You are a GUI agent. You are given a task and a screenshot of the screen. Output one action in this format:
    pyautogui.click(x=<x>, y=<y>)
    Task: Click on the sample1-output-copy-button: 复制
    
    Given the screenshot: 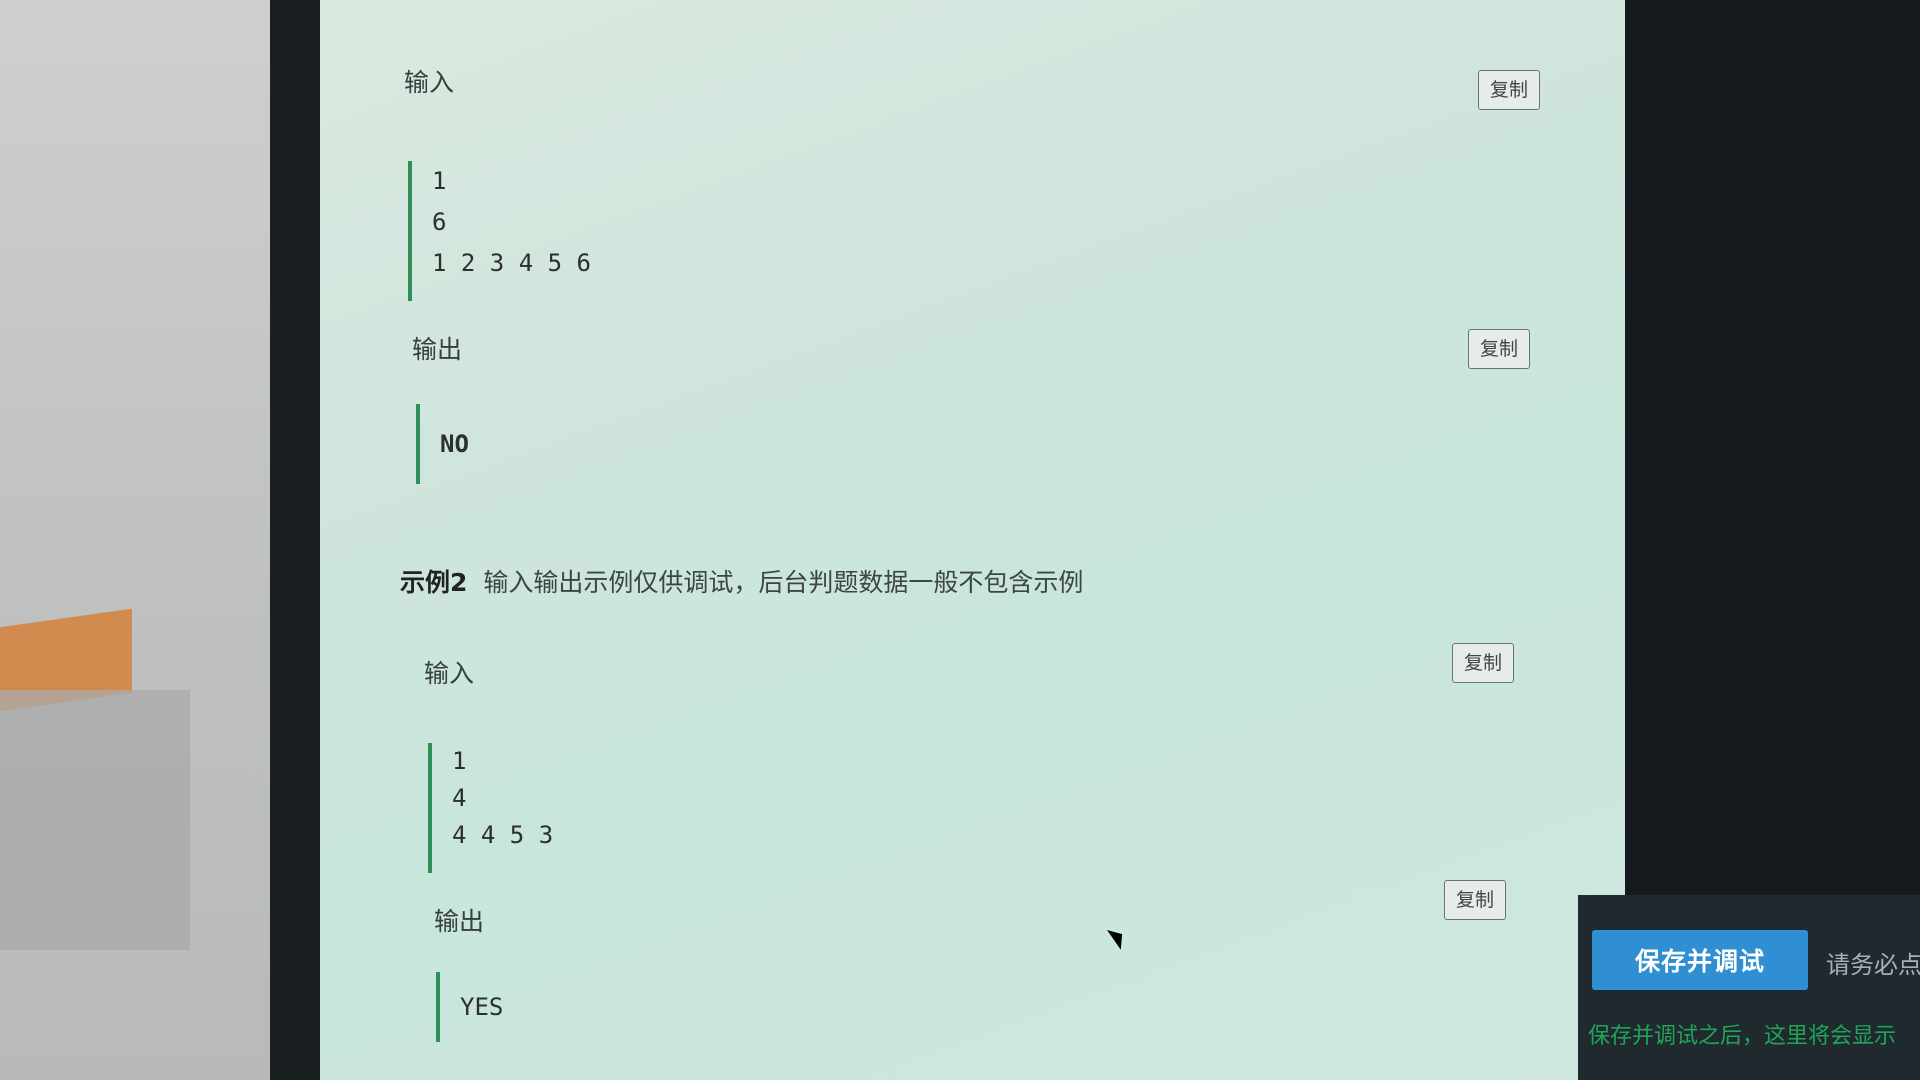 What is the action you would take?
    pyautogui.click(x=1499, y=349)
    